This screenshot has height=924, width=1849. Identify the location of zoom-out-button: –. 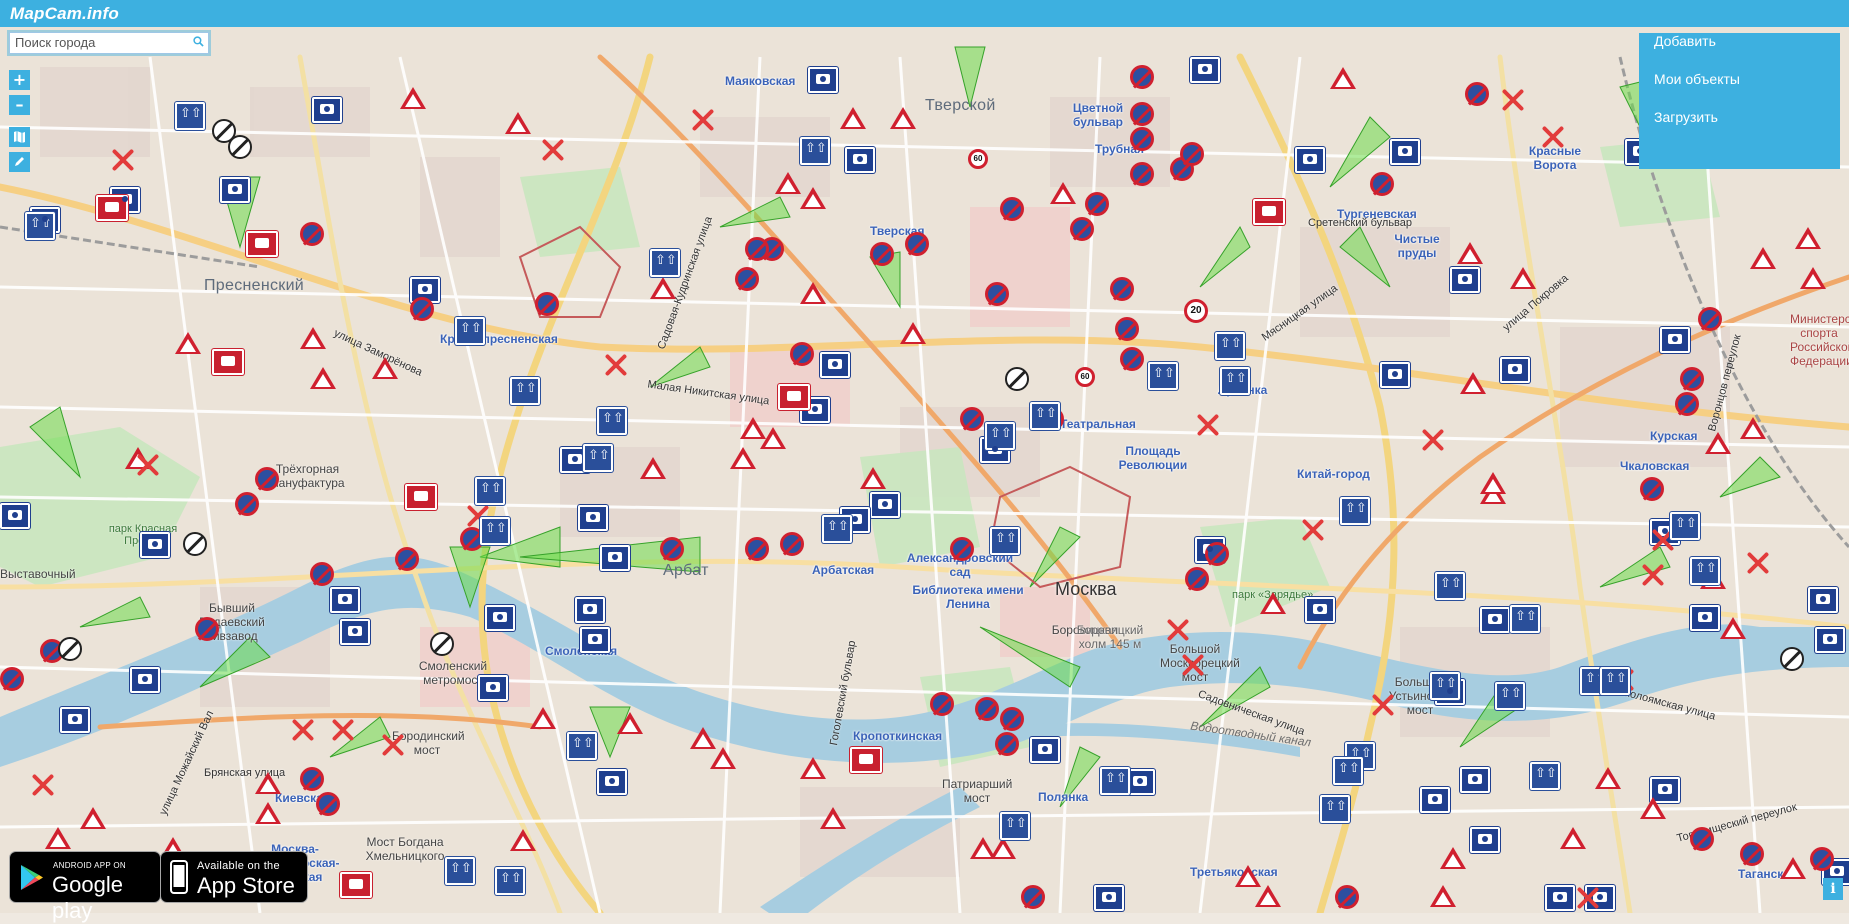
(19, 105).